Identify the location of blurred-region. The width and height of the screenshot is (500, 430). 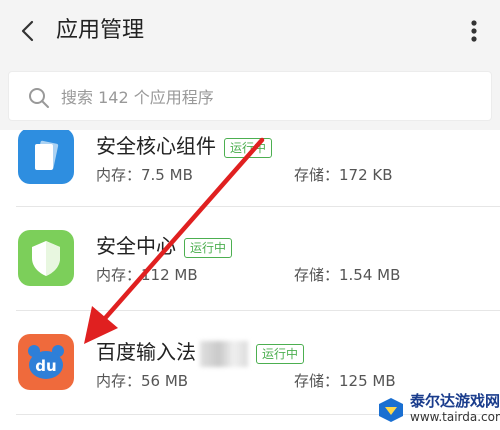
(224, 353).